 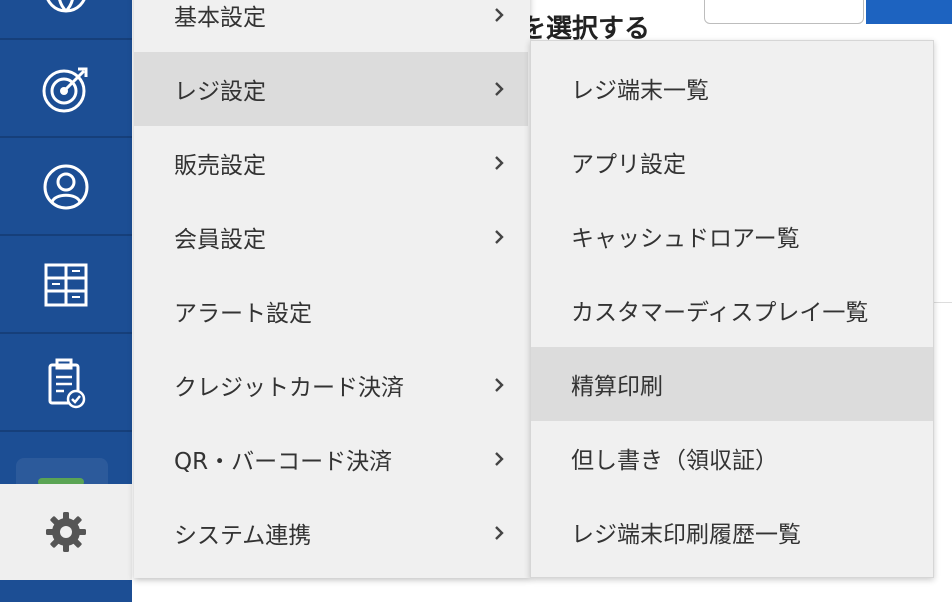 What do you see at coordinates (784, 12) in the screenshot?
I see `search-input` at bounding box center [784, 12].